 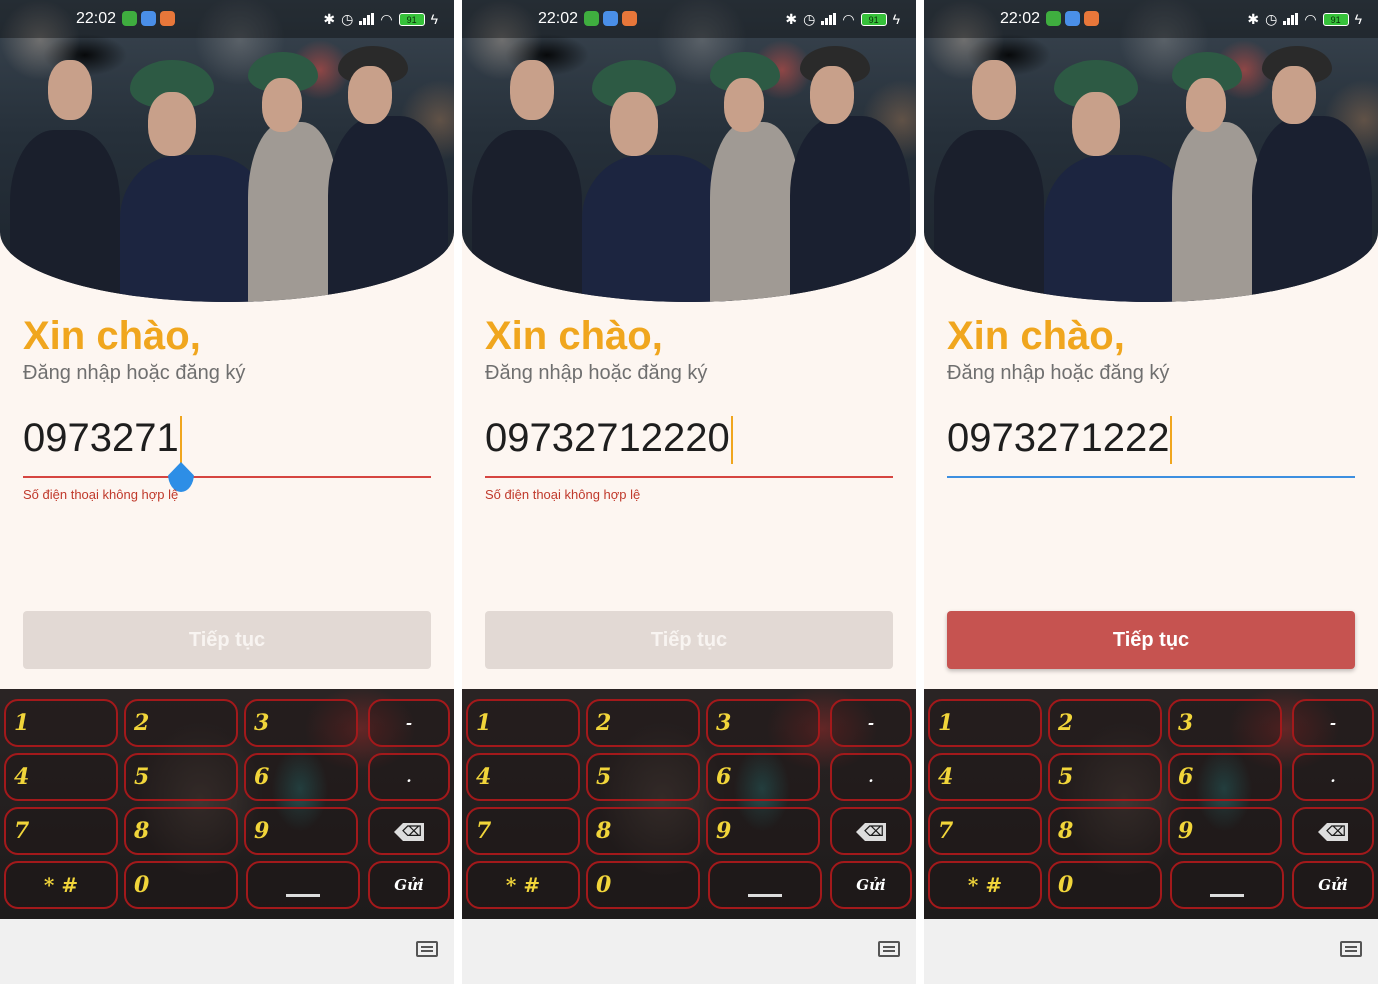 What do you see at coordinates (809, 19) in the screenshot?
I see `alarm-icon: ◷` at bounding box center [809, 19].